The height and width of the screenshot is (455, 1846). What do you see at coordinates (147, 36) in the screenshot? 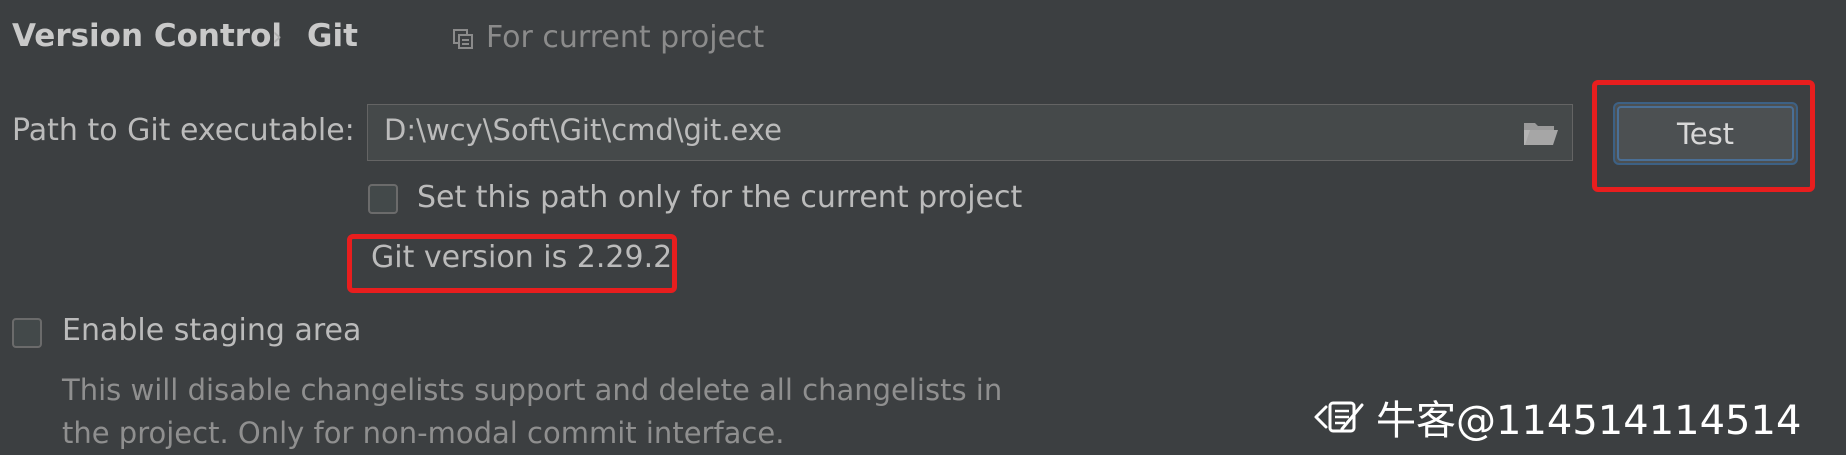
I see `breadcrumb-version-control: Version Control` at bounding box center [147, 36].